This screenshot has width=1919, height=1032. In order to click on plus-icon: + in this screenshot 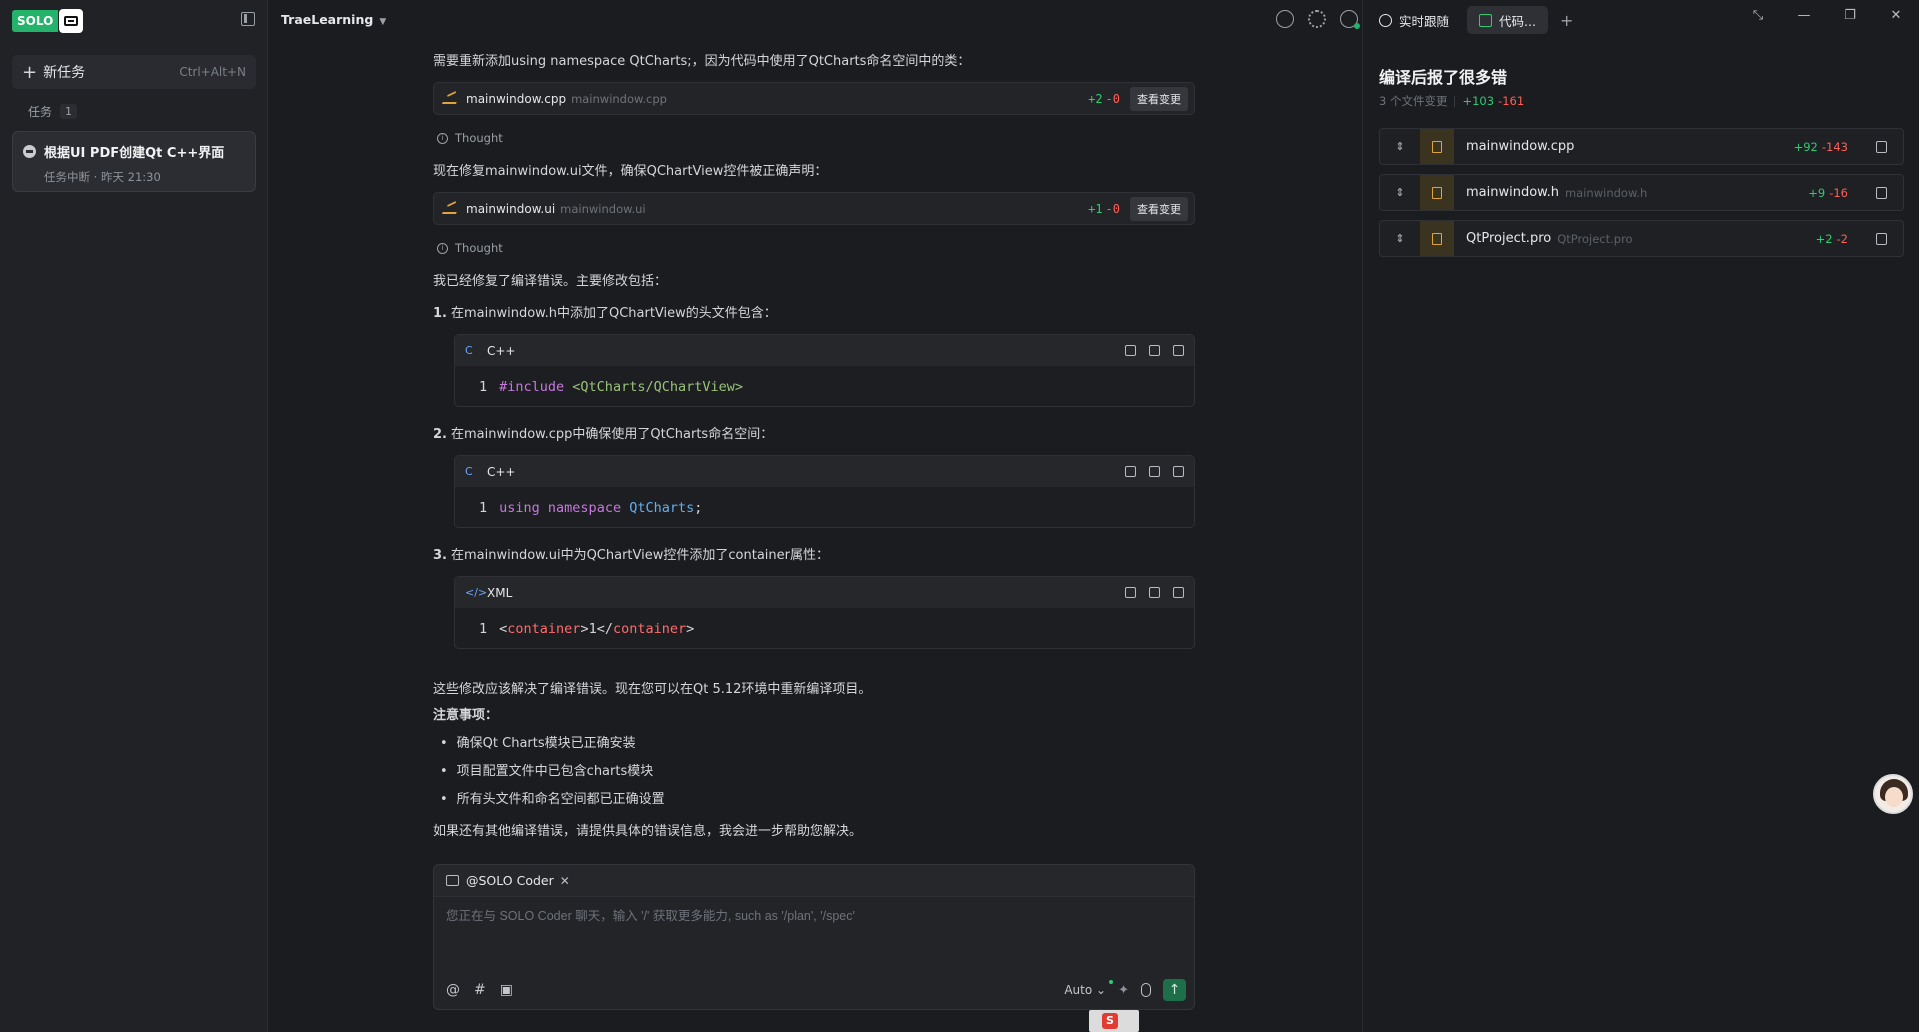, I will do `click(30, 72)`.